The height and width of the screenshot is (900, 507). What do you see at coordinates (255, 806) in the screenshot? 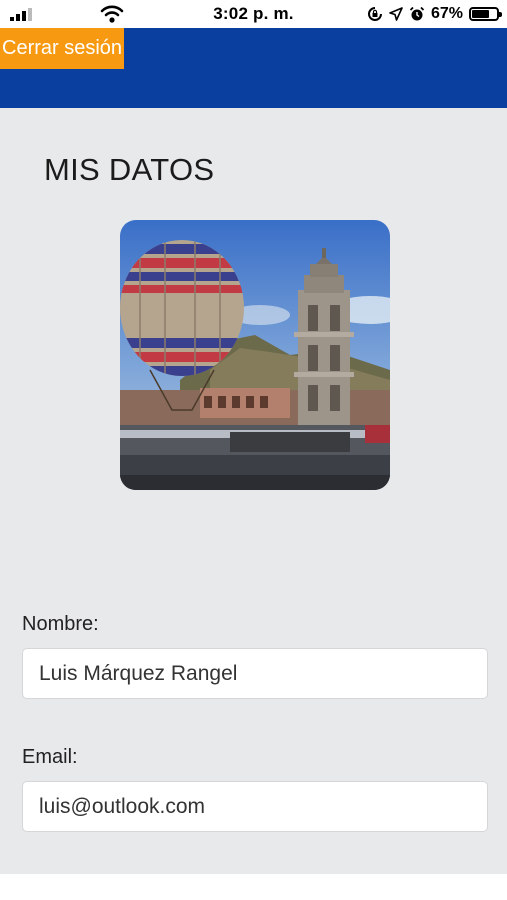
I see `email-field` at bounding box center [255, 806].